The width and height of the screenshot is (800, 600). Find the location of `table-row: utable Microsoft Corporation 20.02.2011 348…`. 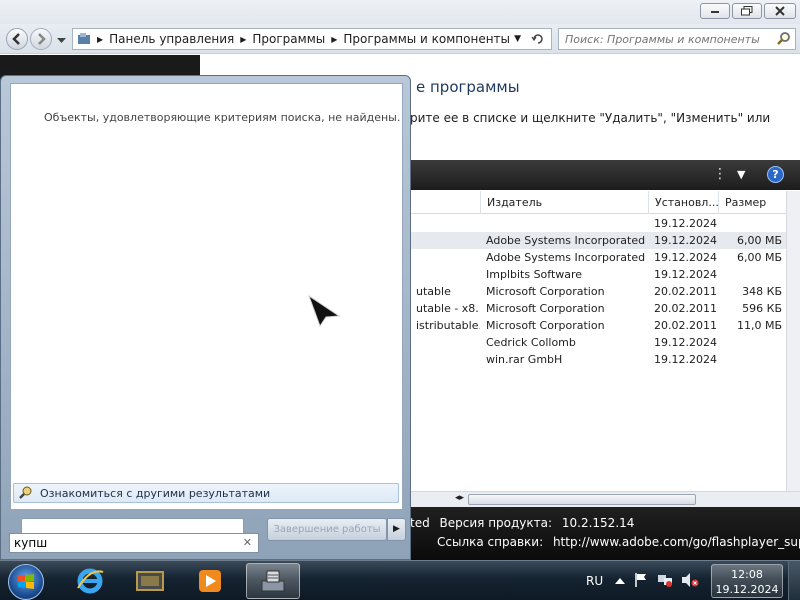

table-row: utable Microsoft Corporation 20.02.2011 348… is located at coordinates (605, 291).